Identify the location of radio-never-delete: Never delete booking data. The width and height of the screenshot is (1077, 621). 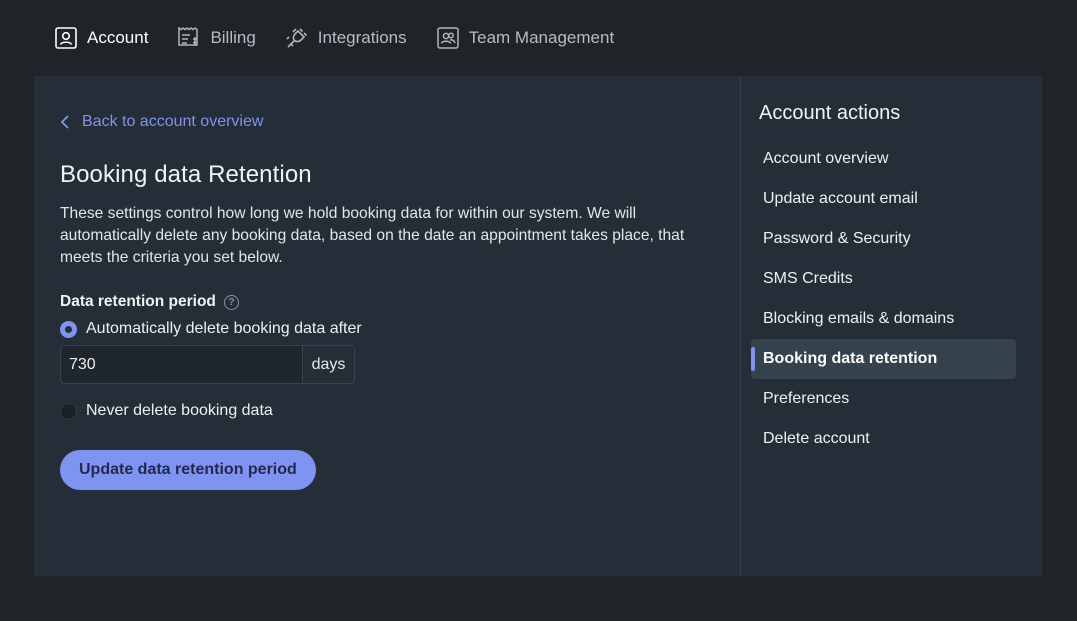
(387, 411).